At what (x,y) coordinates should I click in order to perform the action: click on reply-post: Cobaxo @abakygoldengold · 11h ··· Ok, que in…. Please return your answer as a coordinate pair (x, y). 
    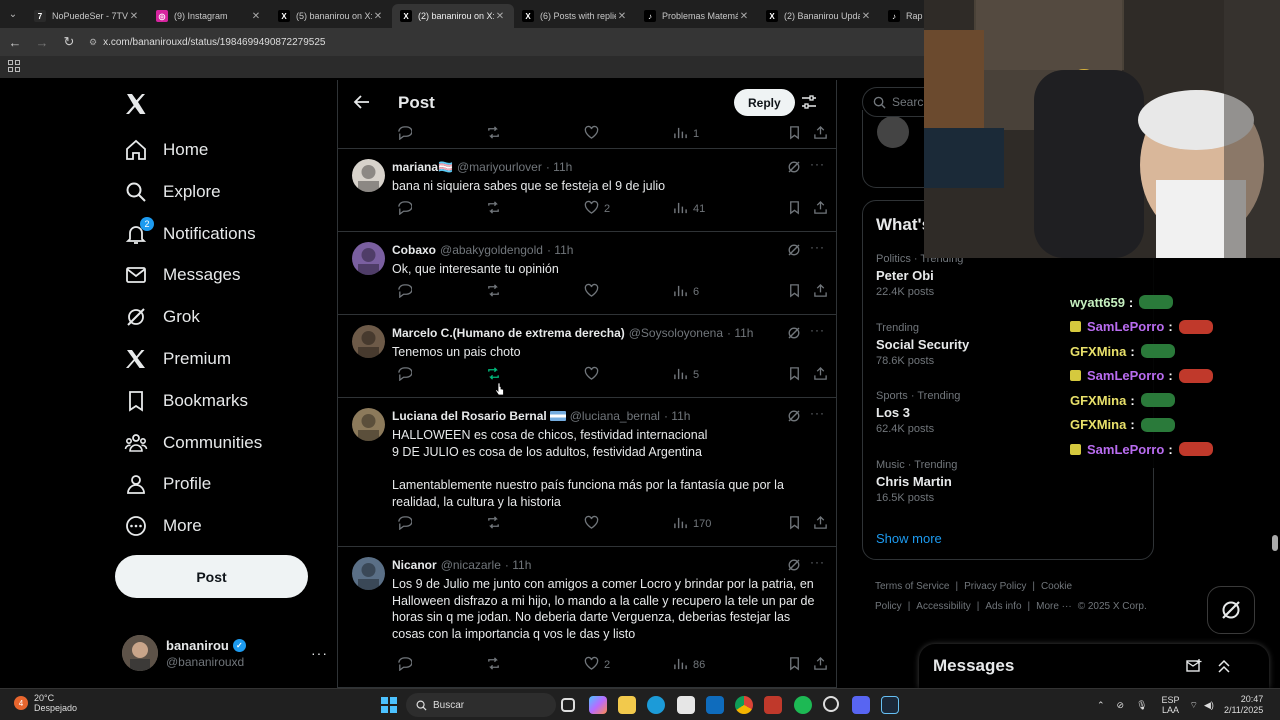
    Looking at the image, I should click on (587, 273).